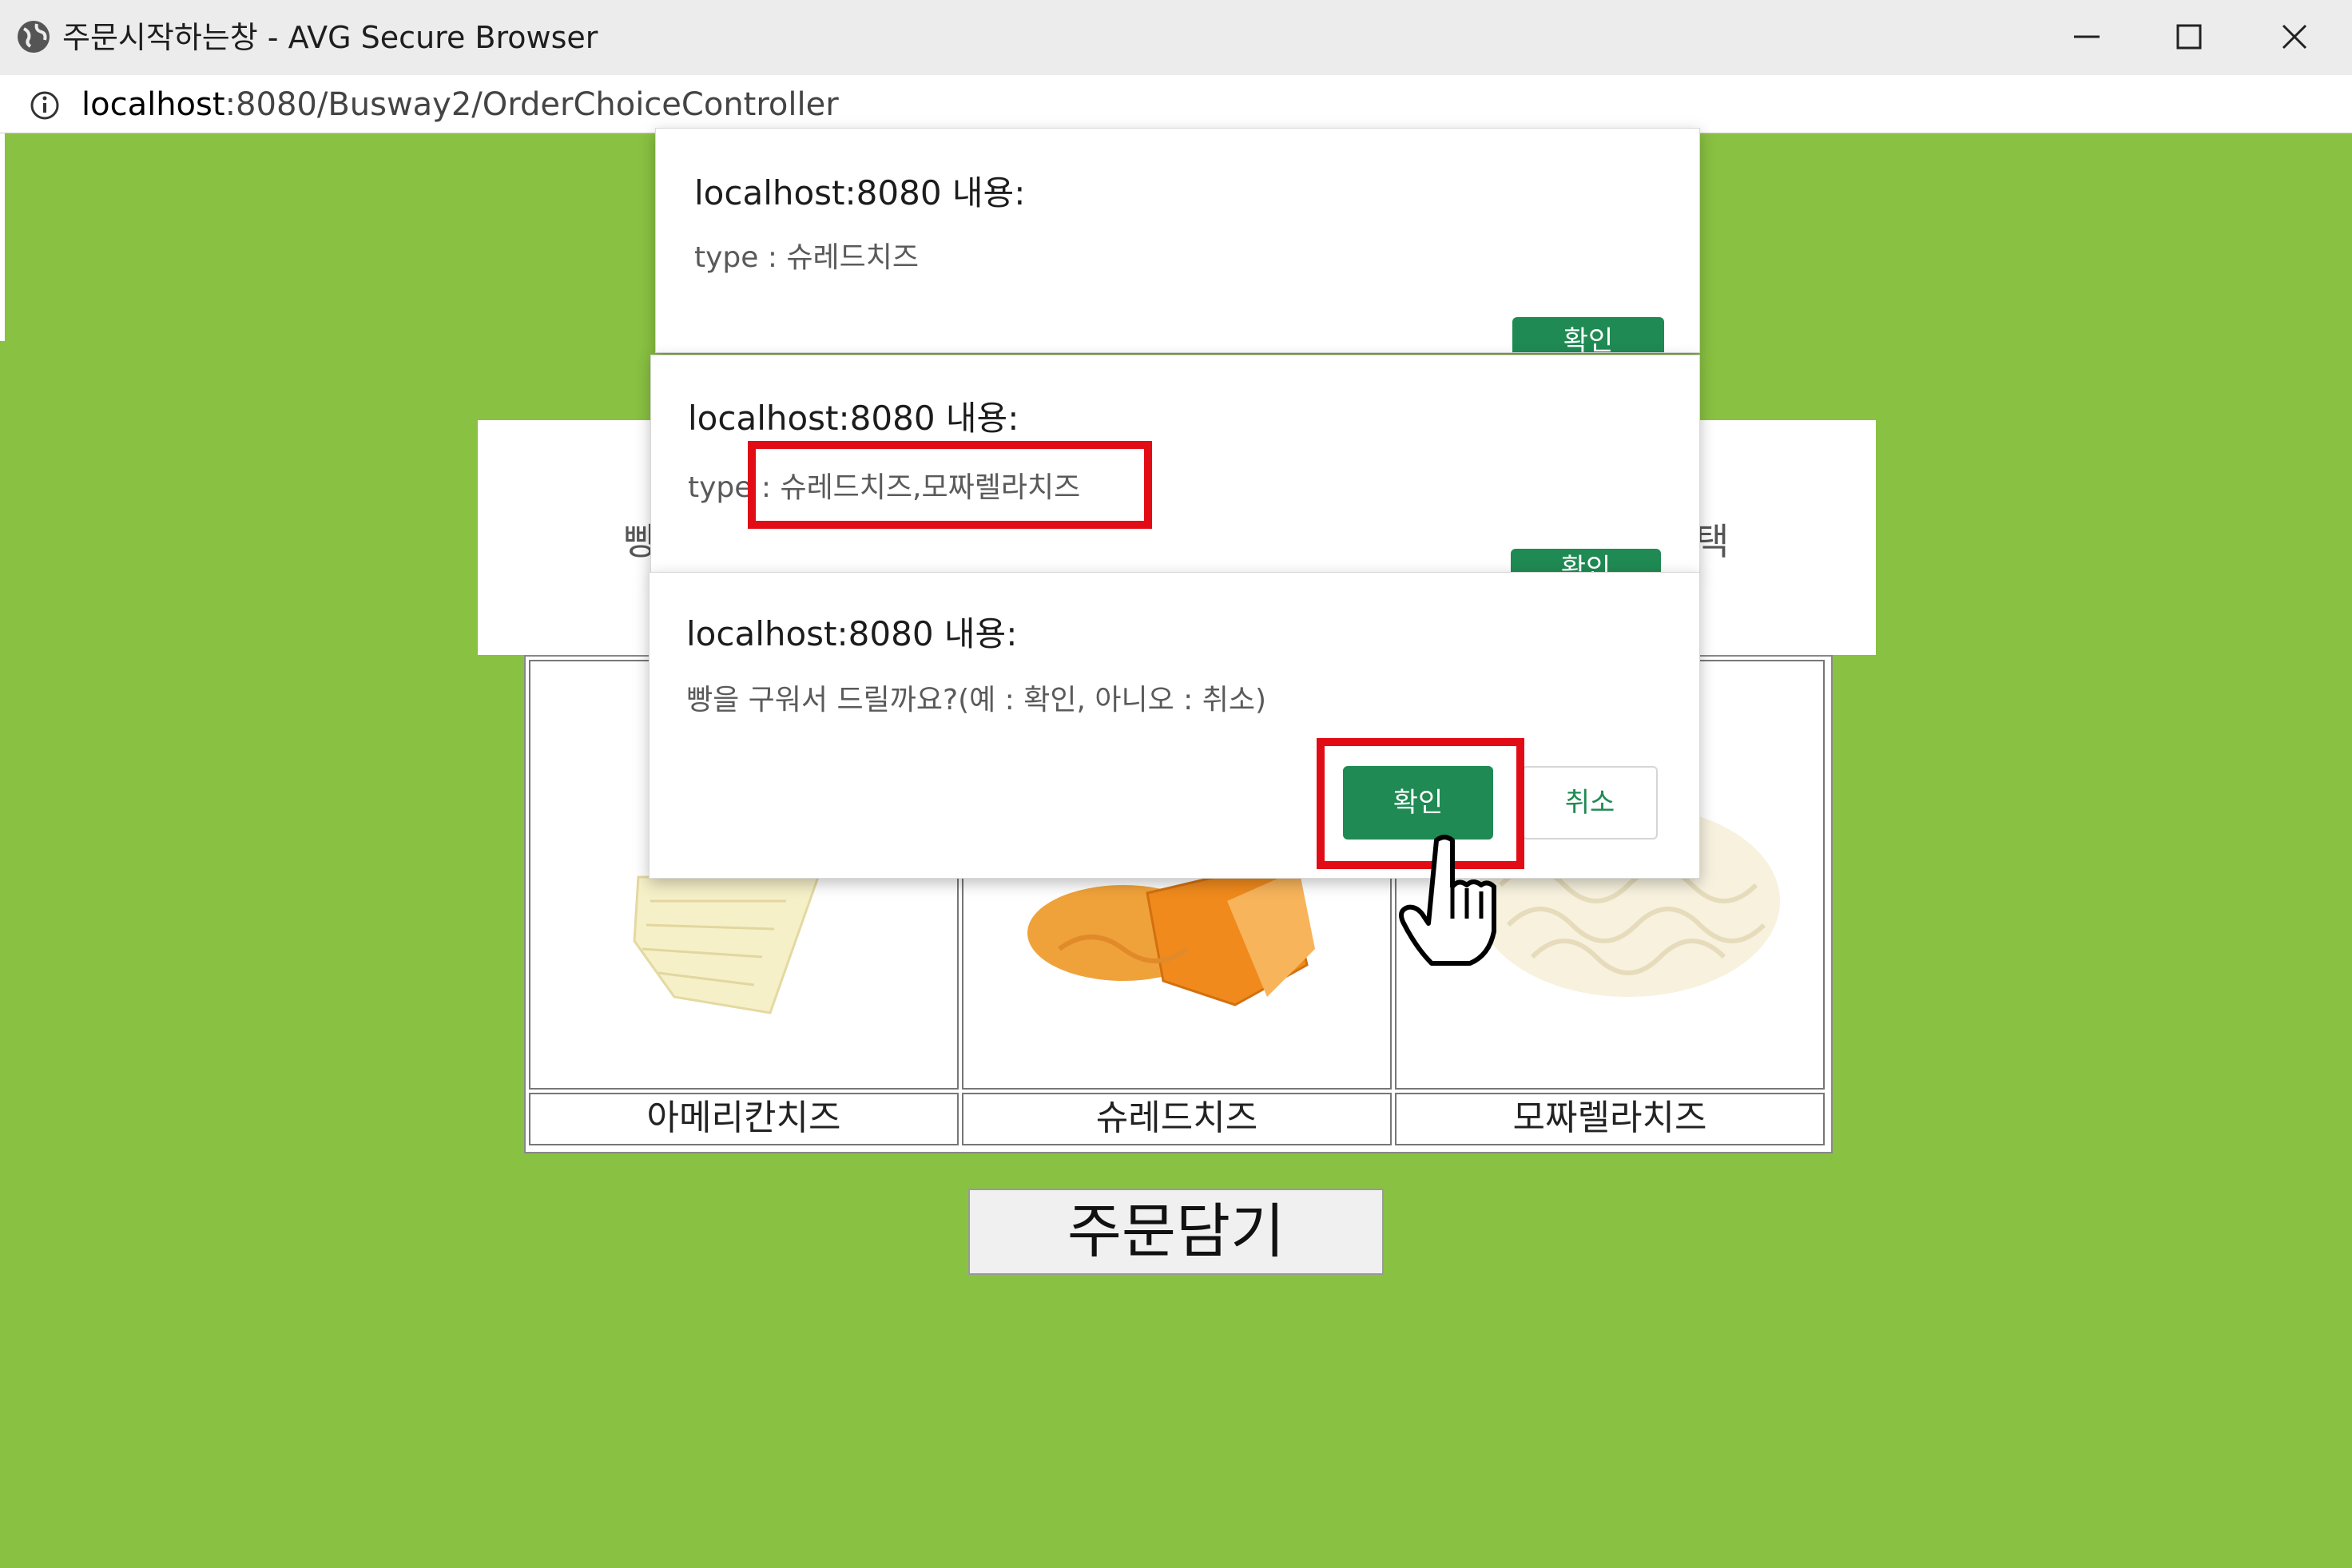 Image resolution: width=2352 pixels, height=1568 pixels. I want to click on dialog-3-message: 빵을 구워서 드릴까요?(예 : 확인, 아니오 : 취소), so click(977, 700).